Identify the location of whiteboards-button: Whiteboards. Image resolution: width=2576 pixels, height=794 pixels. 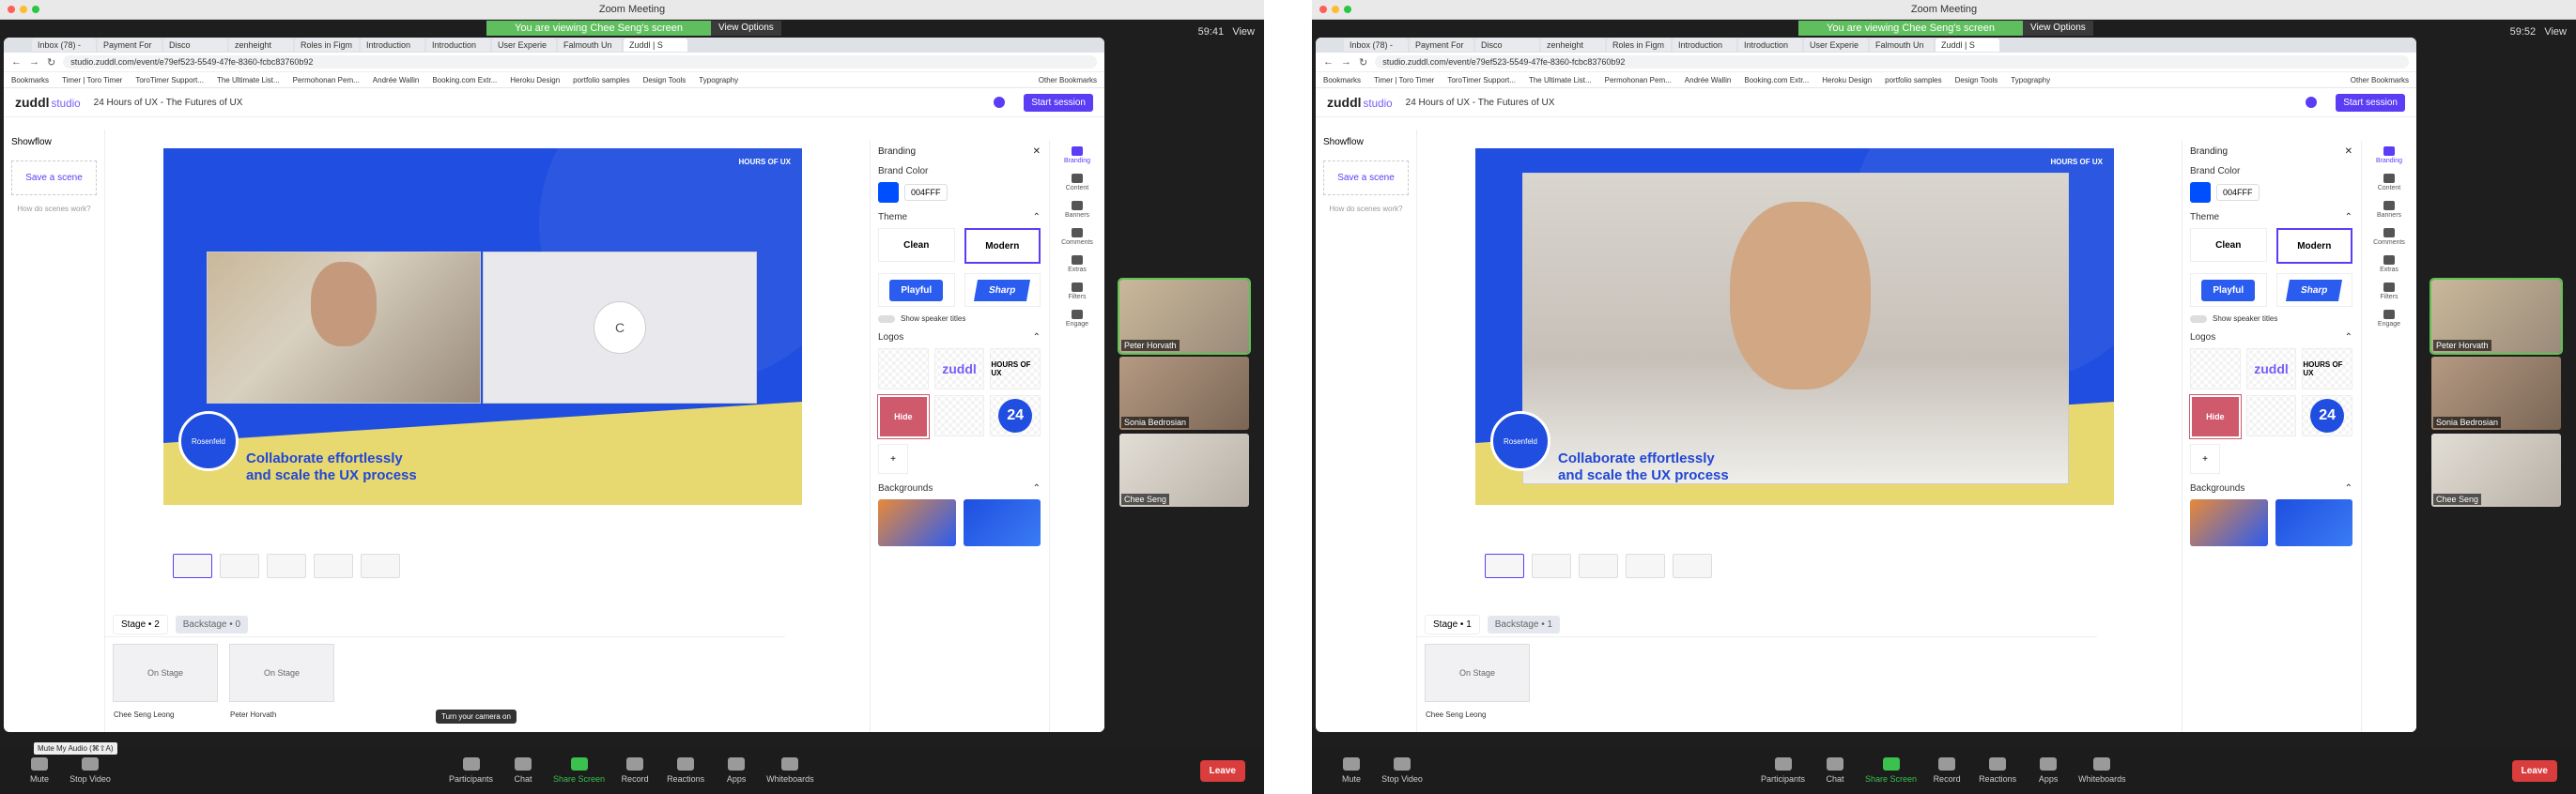
(790, 770).